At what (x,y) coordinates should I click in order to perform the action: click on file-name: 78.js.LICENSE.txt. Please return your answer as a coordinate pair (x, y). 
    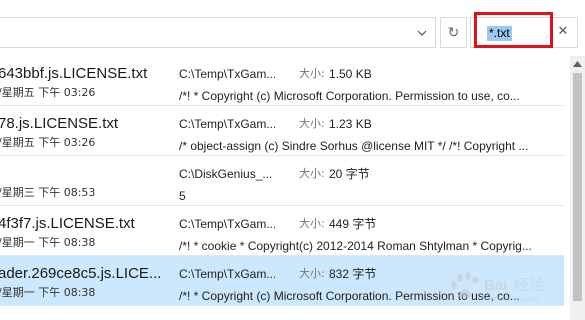
    Looking at the image, I should click on (59, 123).